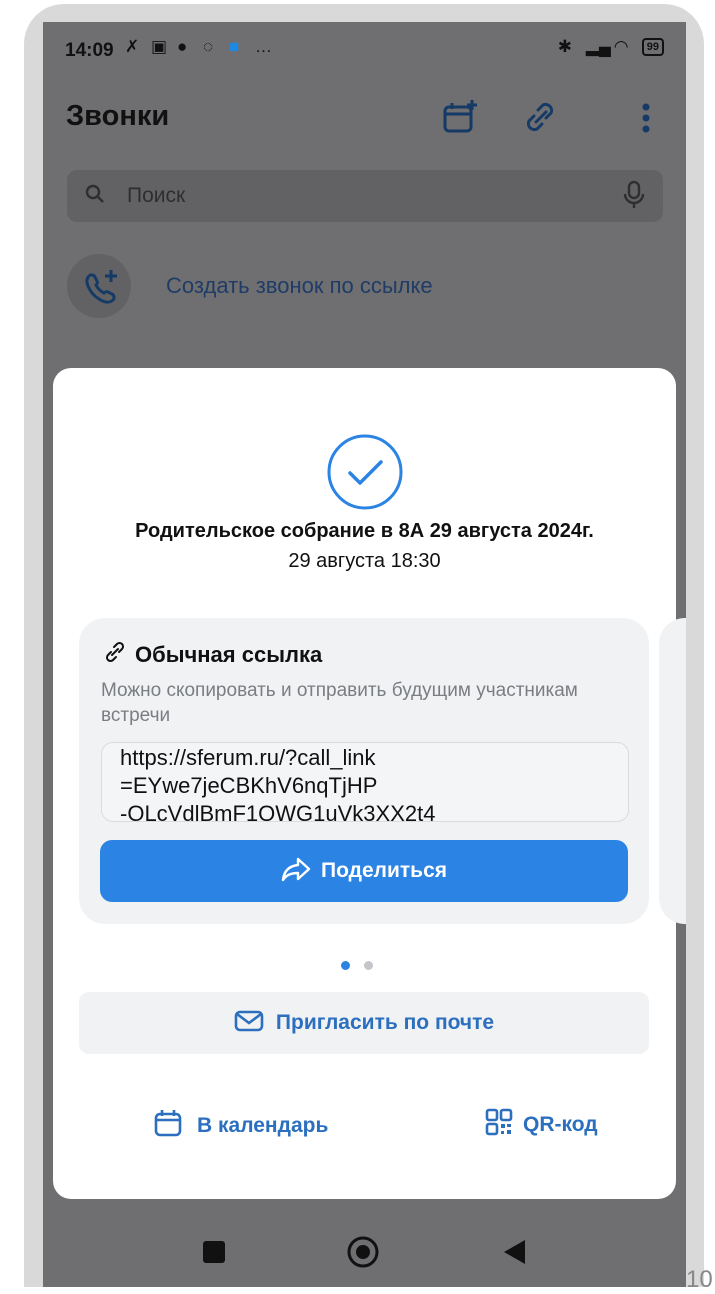  I want to click on chat-icon: ●, so click(182, 46).